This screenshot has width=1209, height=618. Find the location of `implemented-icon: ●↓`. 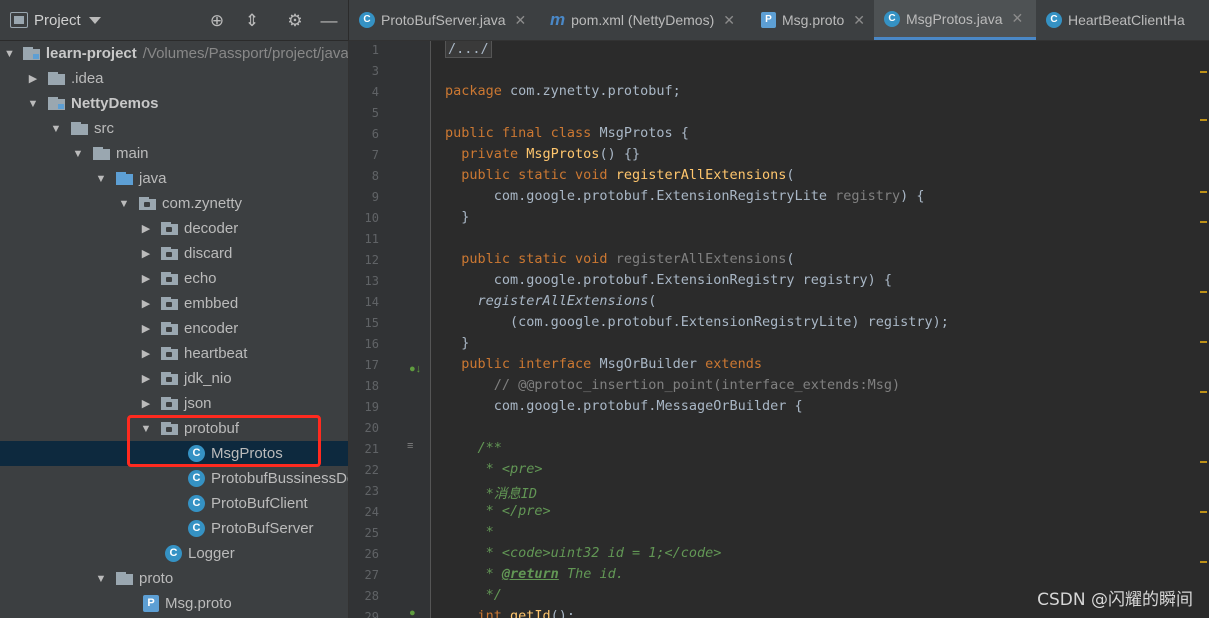

implemented-icon: ●↓ is located at coordinates (415, 369).